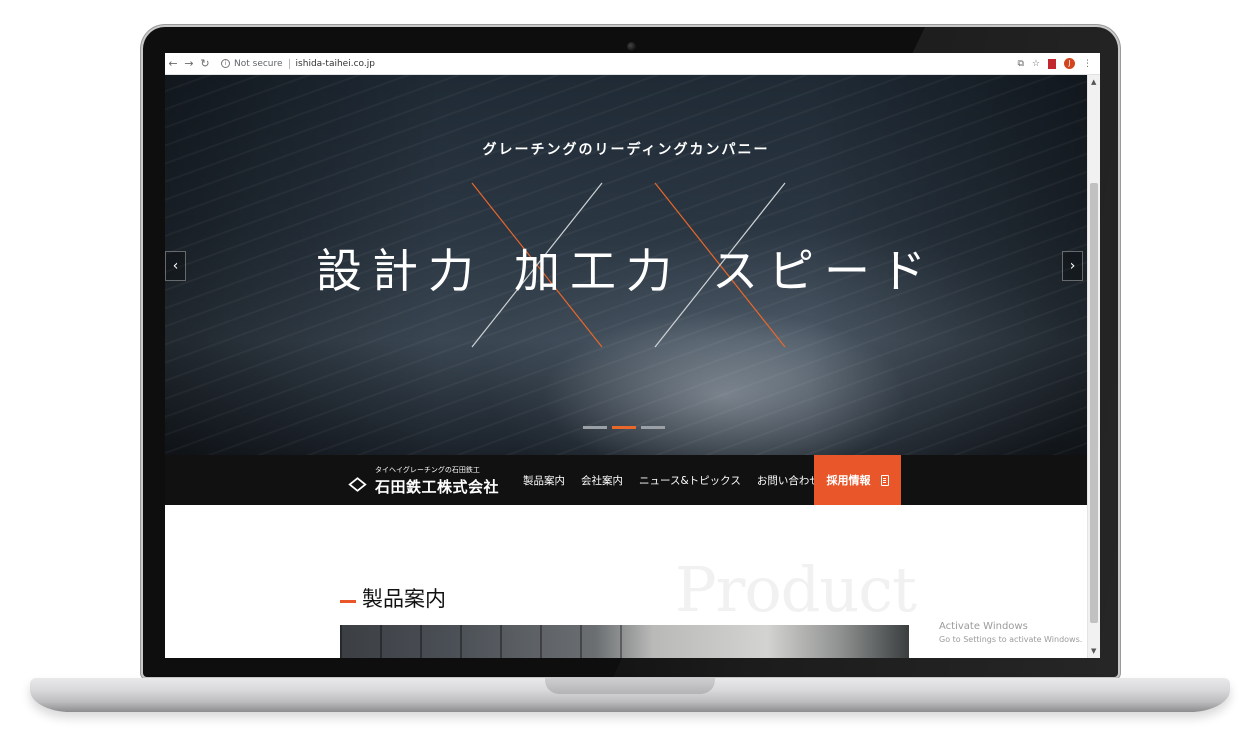  I want to click on pdf-extension-icon, so click(1052, 63).